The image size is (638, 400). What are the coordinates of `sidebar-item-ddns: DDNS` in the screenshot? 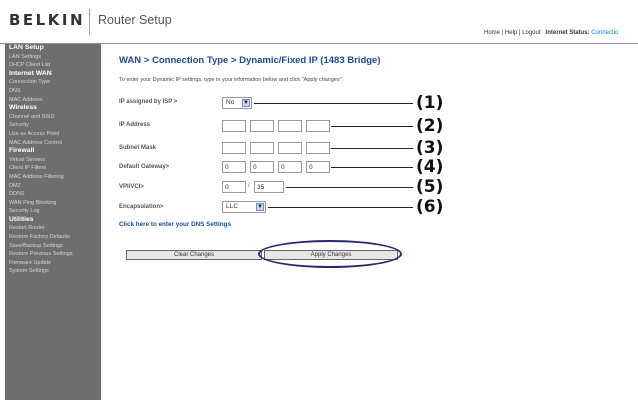 It's located at (53, 194).